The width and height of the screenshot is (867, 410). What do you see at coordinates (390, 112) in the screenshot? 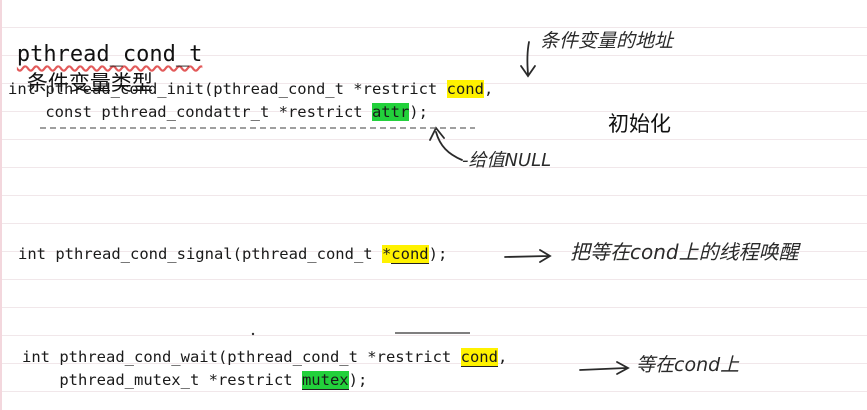
I see `init-attr-highlight: attr` at bounding box center [390, 112].